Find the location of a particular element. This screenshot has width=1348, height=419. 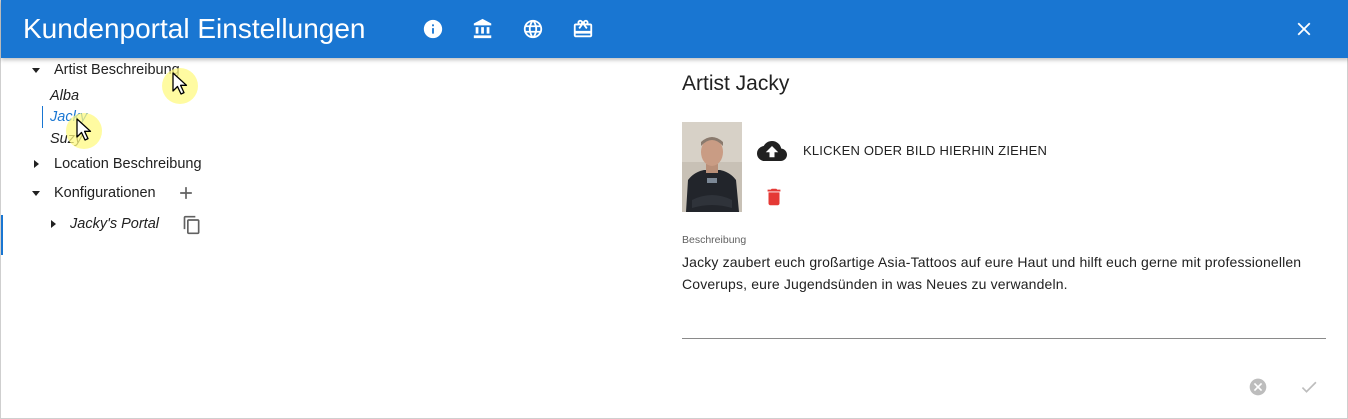

tree-node-konfigurationen: Konfigurationen is located at coordinates (94, 193).